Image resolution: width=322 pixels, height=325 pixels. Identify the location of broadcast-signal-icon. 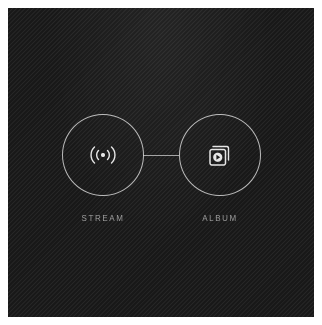
(103, 155).